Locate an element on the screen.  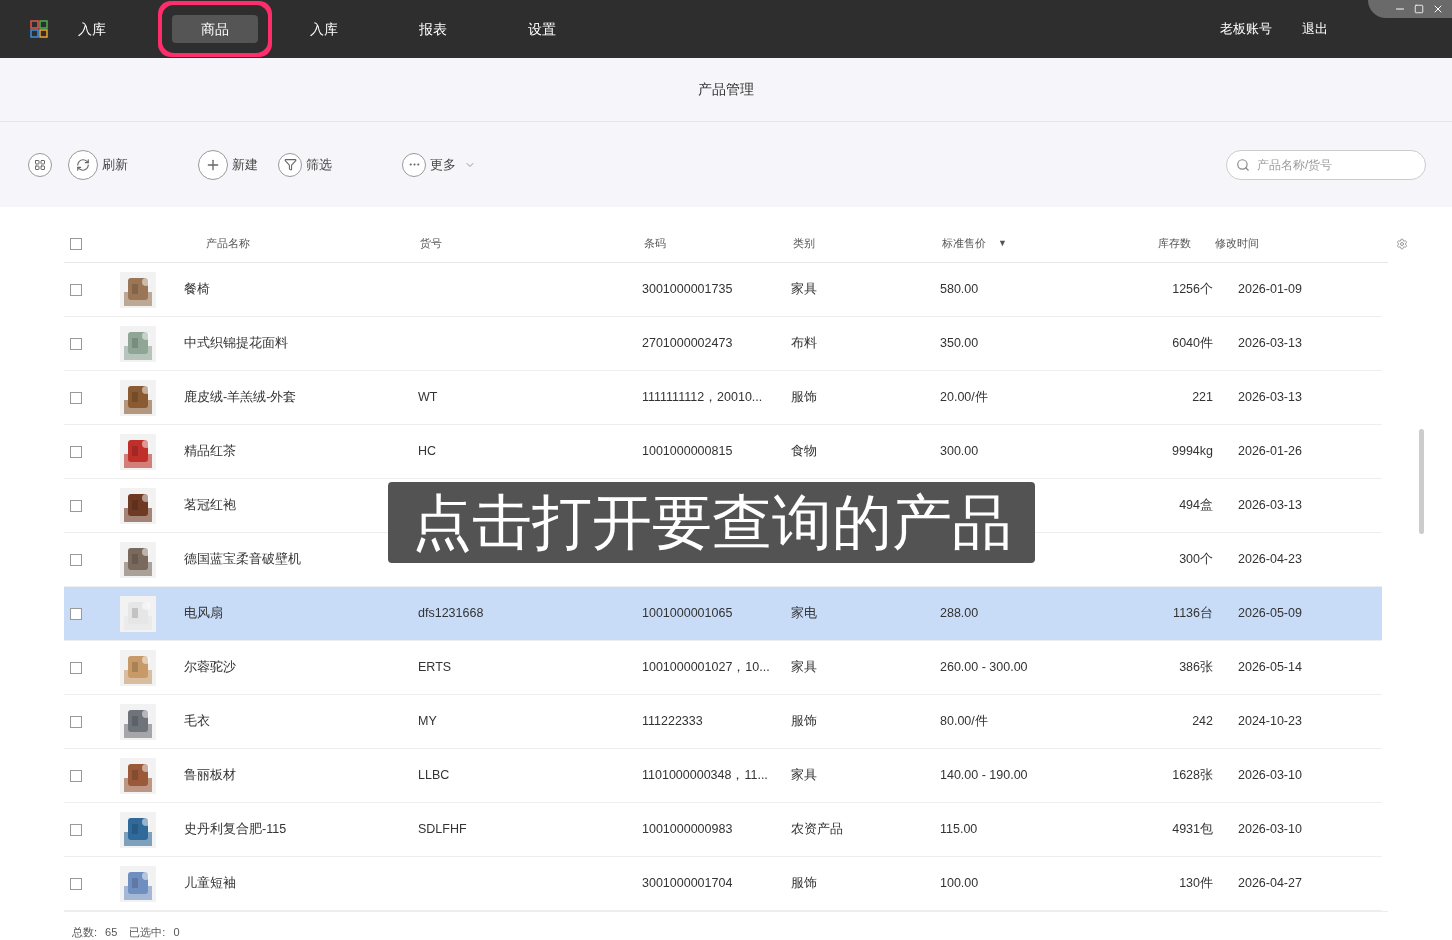
table-cell: 140.00 - 190.00 is located at coordinates (984, 775).